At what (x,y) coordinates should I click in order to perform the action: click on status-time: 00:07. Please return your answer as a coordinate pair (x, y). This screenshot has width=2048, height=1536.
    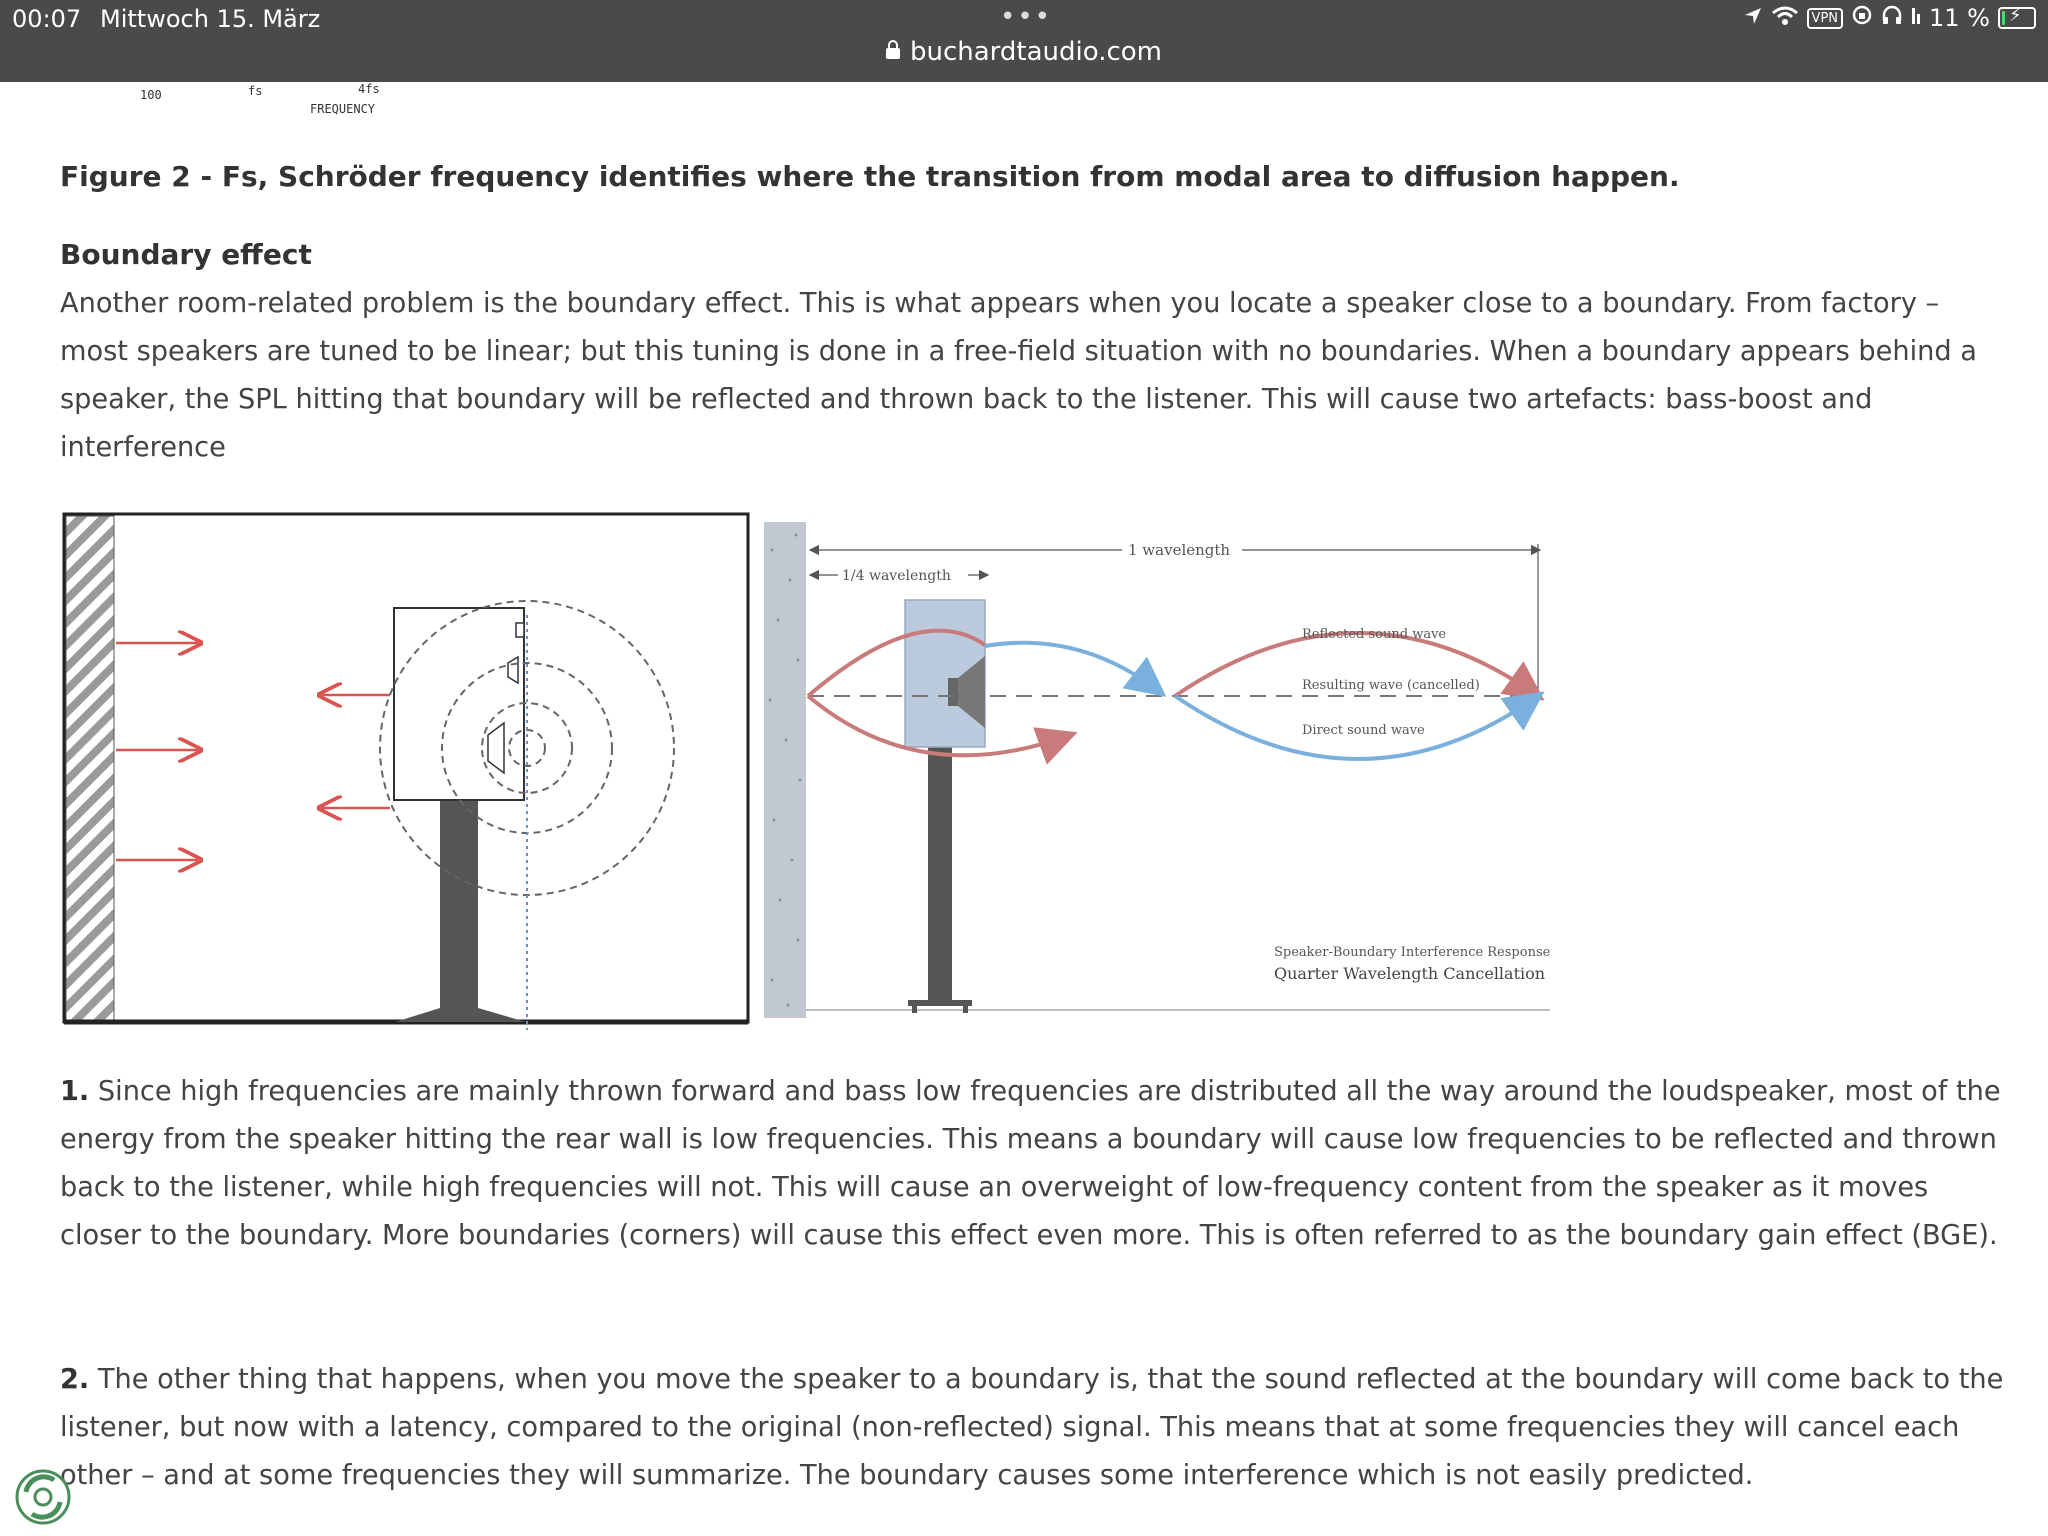
    Looking at the image, I should click on (47, 19).